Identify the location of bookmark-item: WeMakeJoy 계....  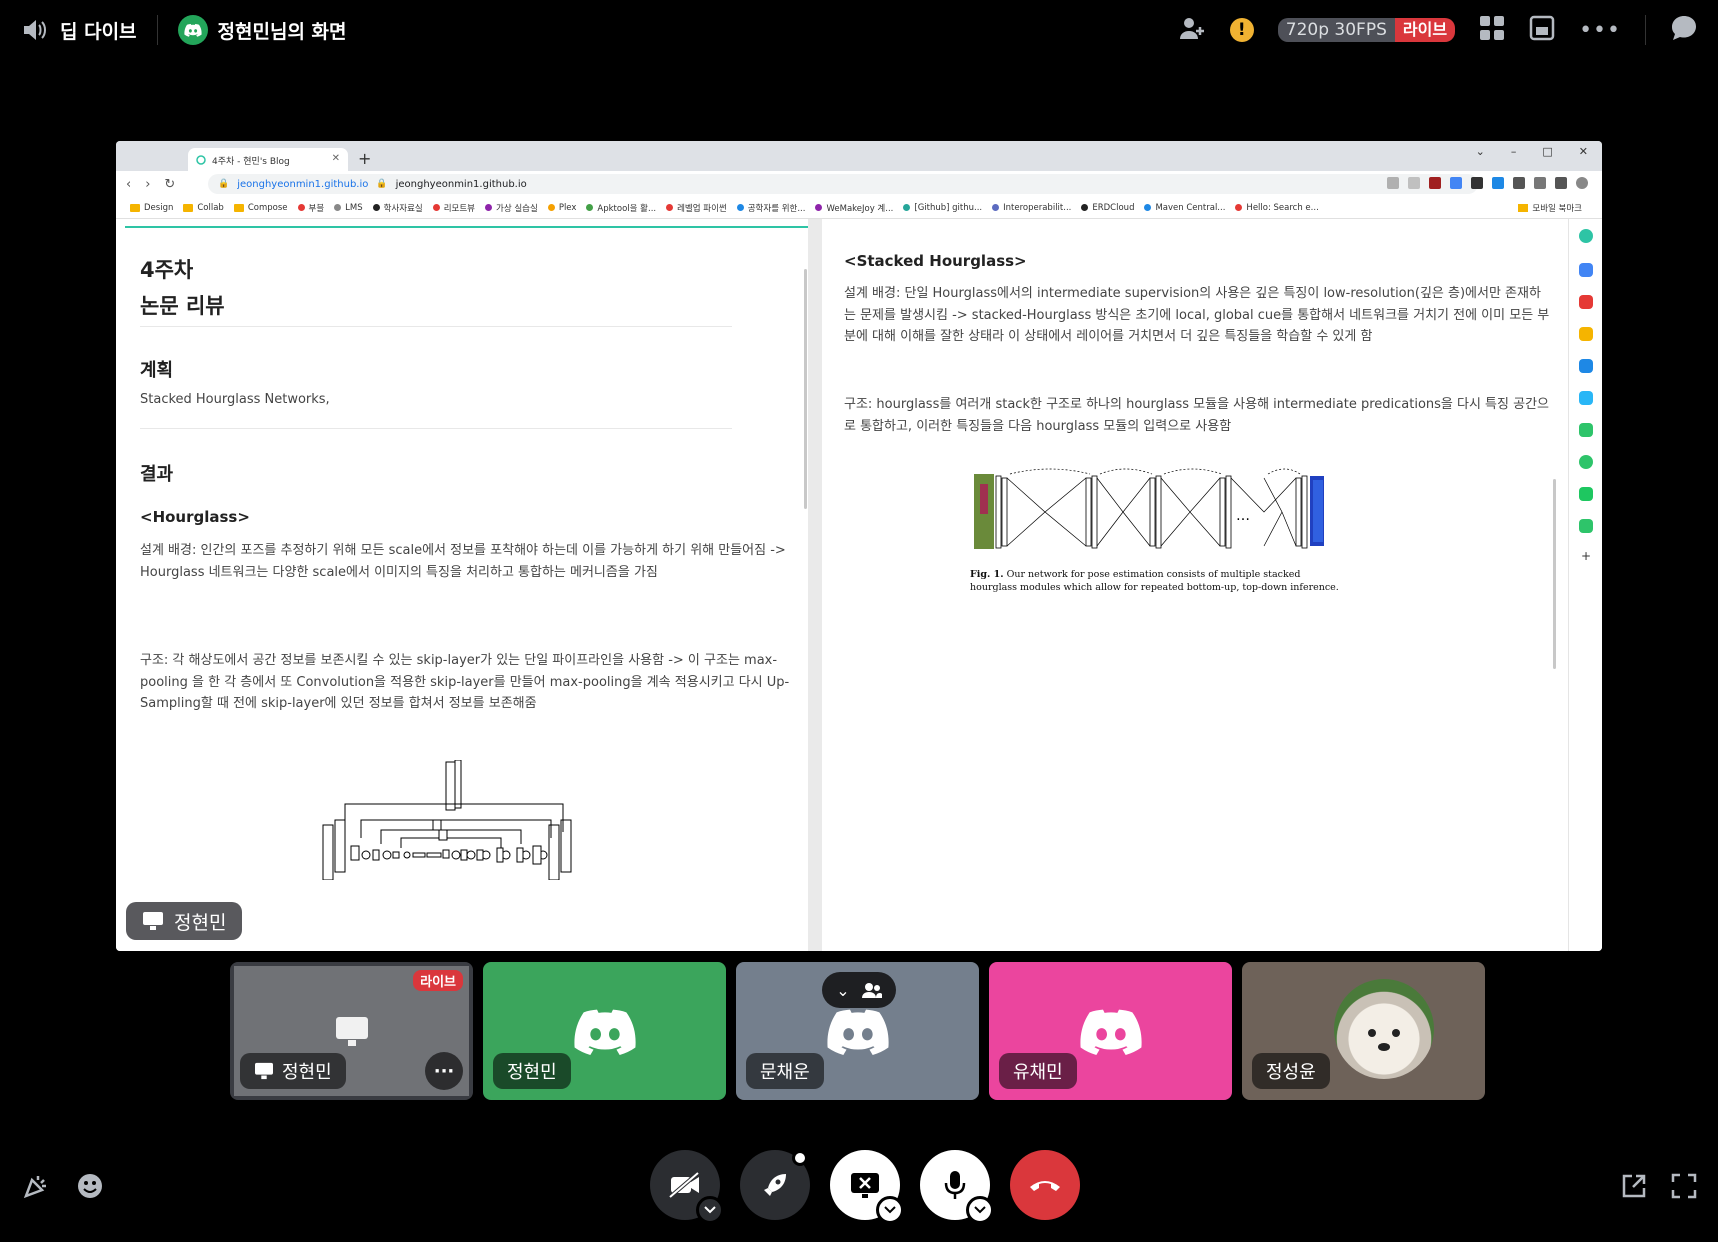
(854, 208).